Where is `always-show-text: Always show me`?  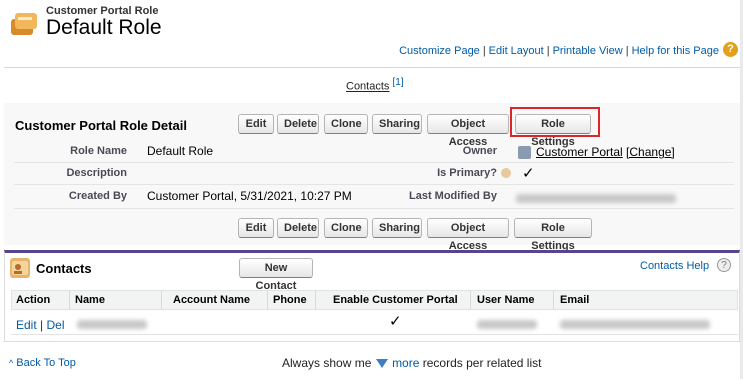 always-show-text: Always show me is located at coordinates (327, 363).